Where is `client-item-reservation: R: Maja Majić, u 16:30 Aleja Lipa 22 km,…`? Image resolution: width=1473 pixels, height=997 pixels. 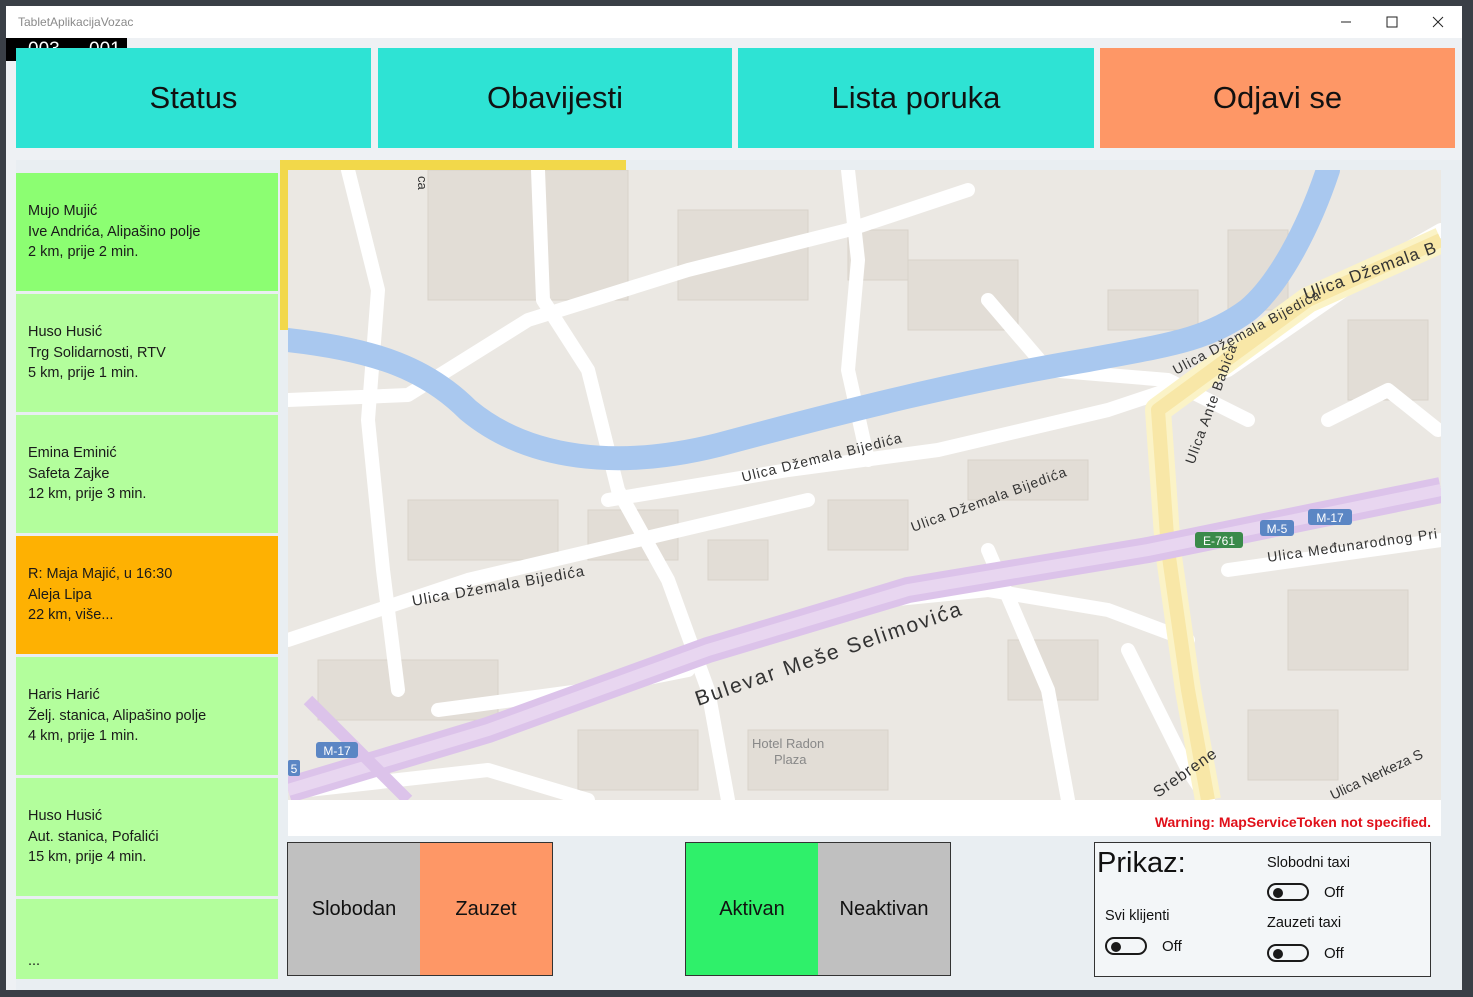
client-item-reservation: R: Maja Majić, u 16:30 Aleja Lipa 22 km,… is located at coordinates (147, 595).